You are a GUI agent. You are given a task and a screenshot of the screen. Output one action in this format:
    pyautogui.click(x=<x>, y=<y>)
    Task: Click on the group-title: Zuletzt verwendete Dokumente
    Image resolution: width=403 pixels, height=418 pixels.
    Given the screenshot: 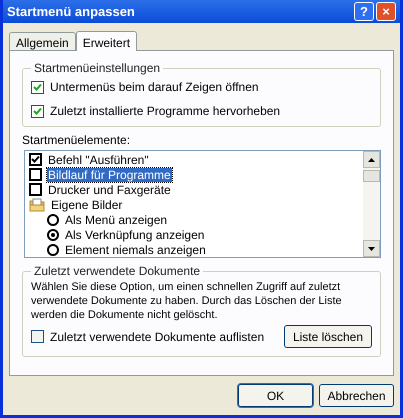 What is the action you would take?
    pyautogui.click(x=117, y=271)
    